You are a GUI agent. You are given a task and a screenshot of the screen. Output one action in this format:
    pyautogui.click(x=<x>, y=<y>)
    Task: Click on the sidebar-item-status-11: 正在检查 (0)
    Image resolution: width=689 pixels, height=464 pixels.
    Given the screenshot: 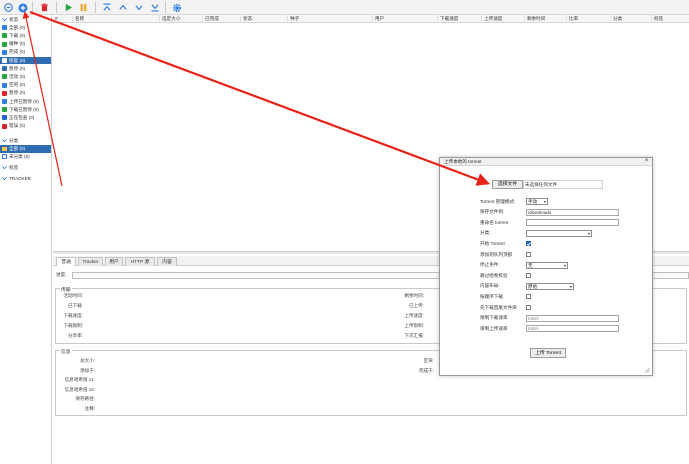 What is the action you would take?
    pyautogui.click(x=25, y=118)
    